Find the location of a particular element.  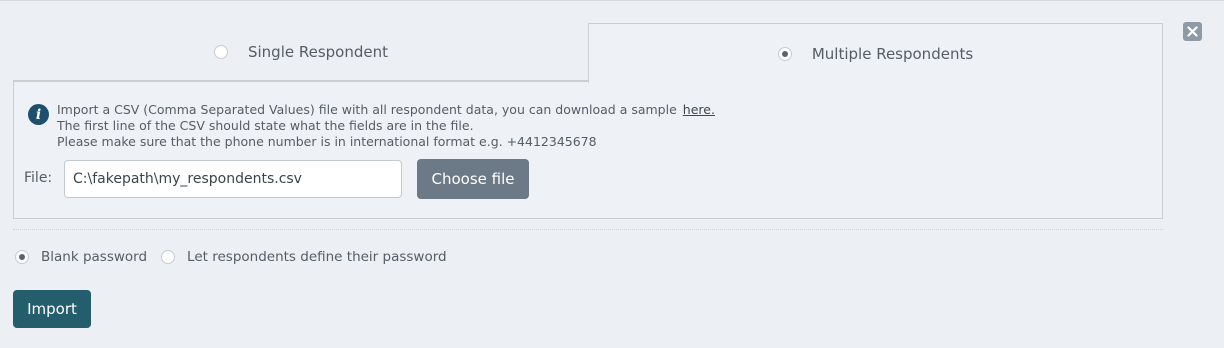

choose-file-button: Choose file is located at coordinates (473, 179).